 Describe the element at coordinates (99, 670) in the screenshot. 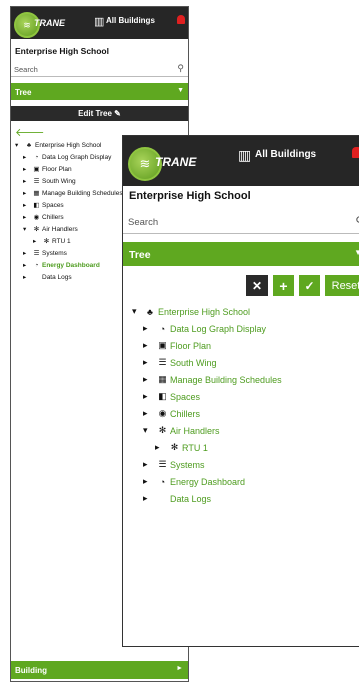

I see `building-section-header: Building ►` at that location.